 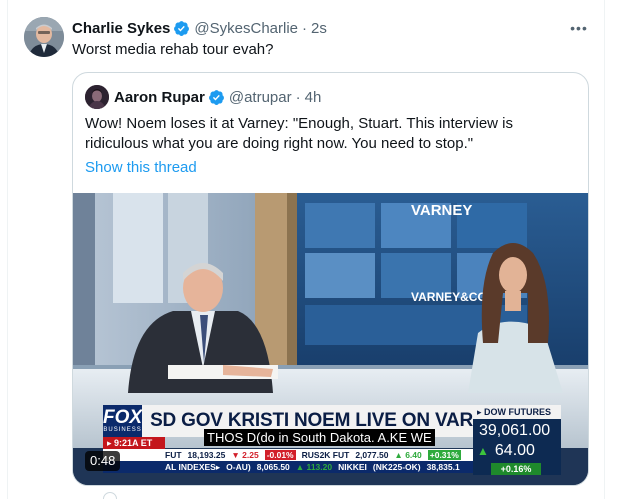 I want to click on broadcast-clock: ▸ 9:21A ET, so click(x=134, y=443).